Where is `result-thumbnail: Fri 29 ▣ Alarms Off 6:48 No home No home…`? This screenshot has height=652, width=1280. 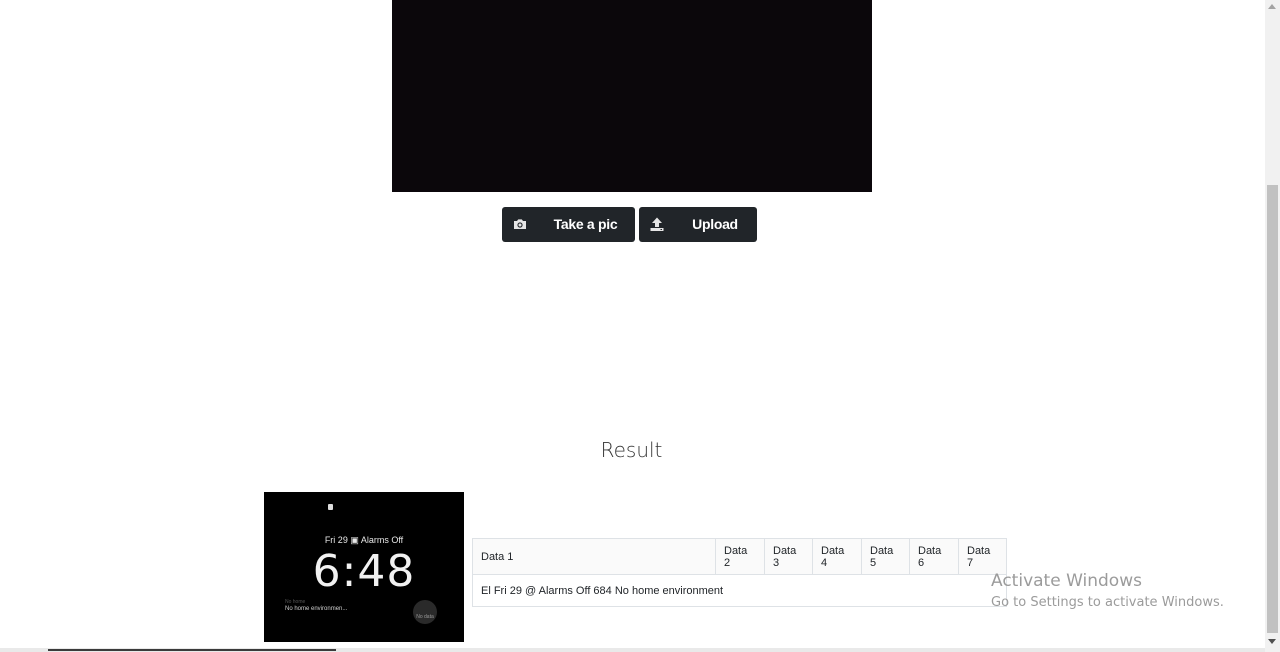
result-thumbnail: Fri 29 ▣ Alarms Off 6:48 No home No home… is located at coordinates (364, 567).